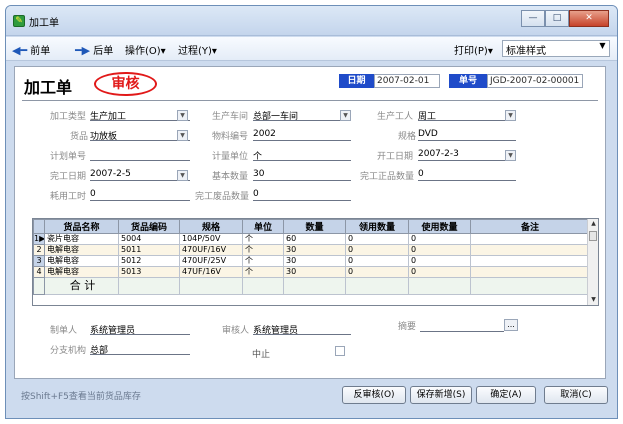 Image resolution: width=623 pixels, height=424 pixels. I want to click on cell: 47UF/16V, so click(211, 272).